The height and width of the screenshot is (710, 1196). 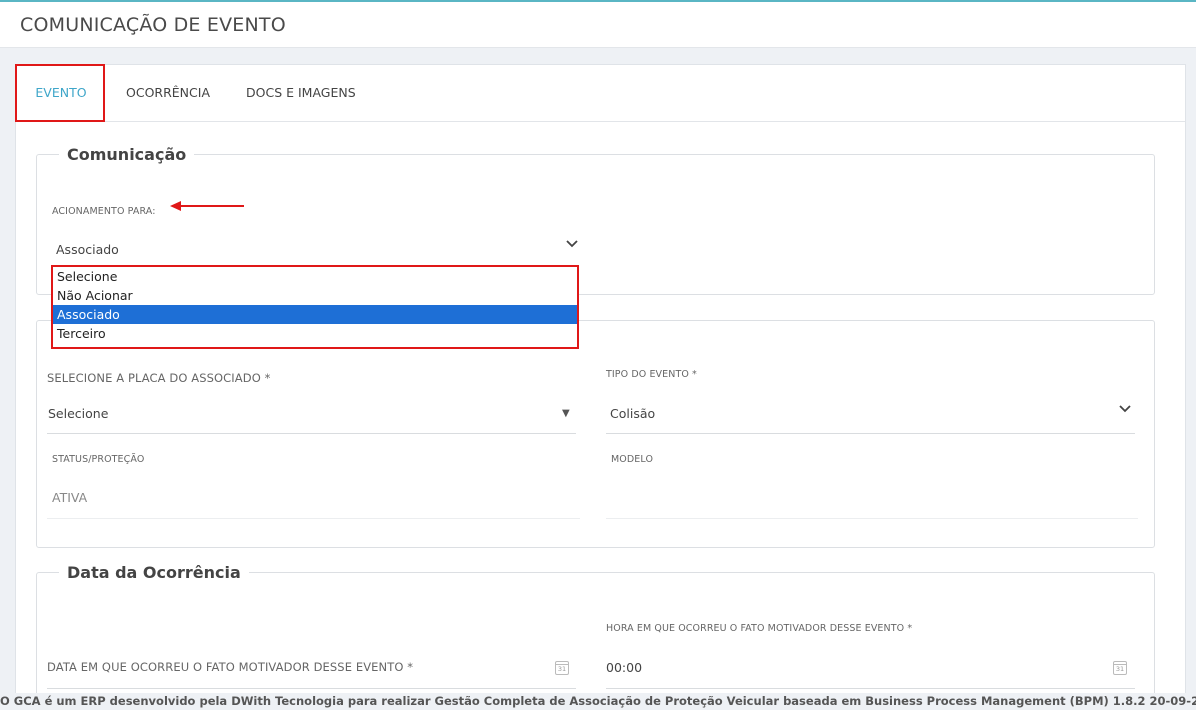 What do you see at coordinates (159, 378) in the screenshot?
I see `placa-label: SELECIONE A PLACA DO ASSOCIADO *` at bounding box center [159, 378].